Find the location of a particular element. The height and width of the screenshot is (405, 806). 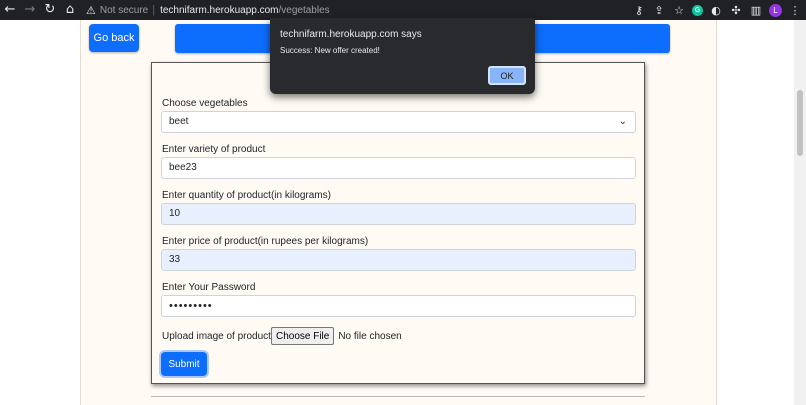

extension-circle-icon: ◐ is located at coordinates (716, 10).